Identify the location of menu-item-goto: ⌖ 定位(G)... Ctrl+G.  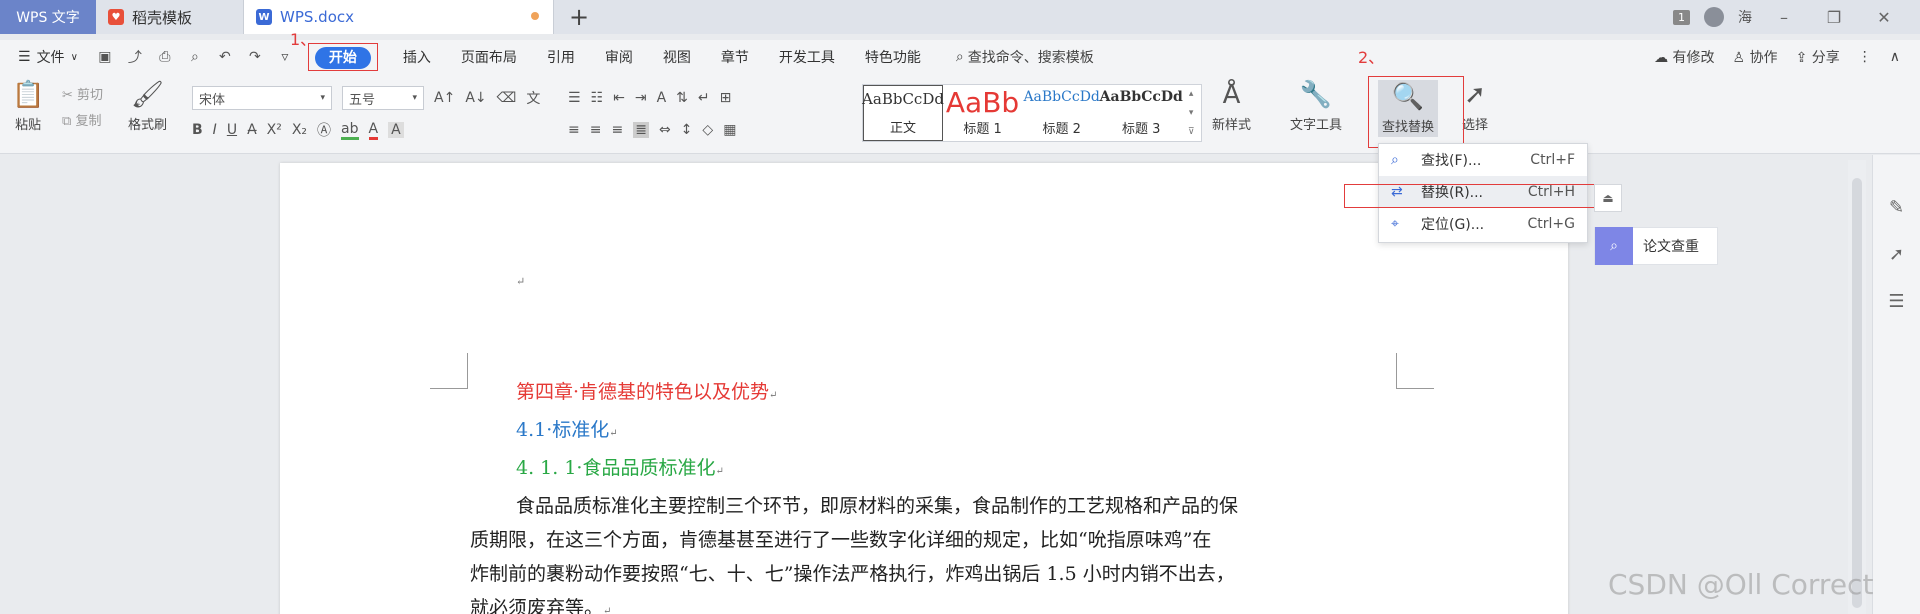
(1483, 224).